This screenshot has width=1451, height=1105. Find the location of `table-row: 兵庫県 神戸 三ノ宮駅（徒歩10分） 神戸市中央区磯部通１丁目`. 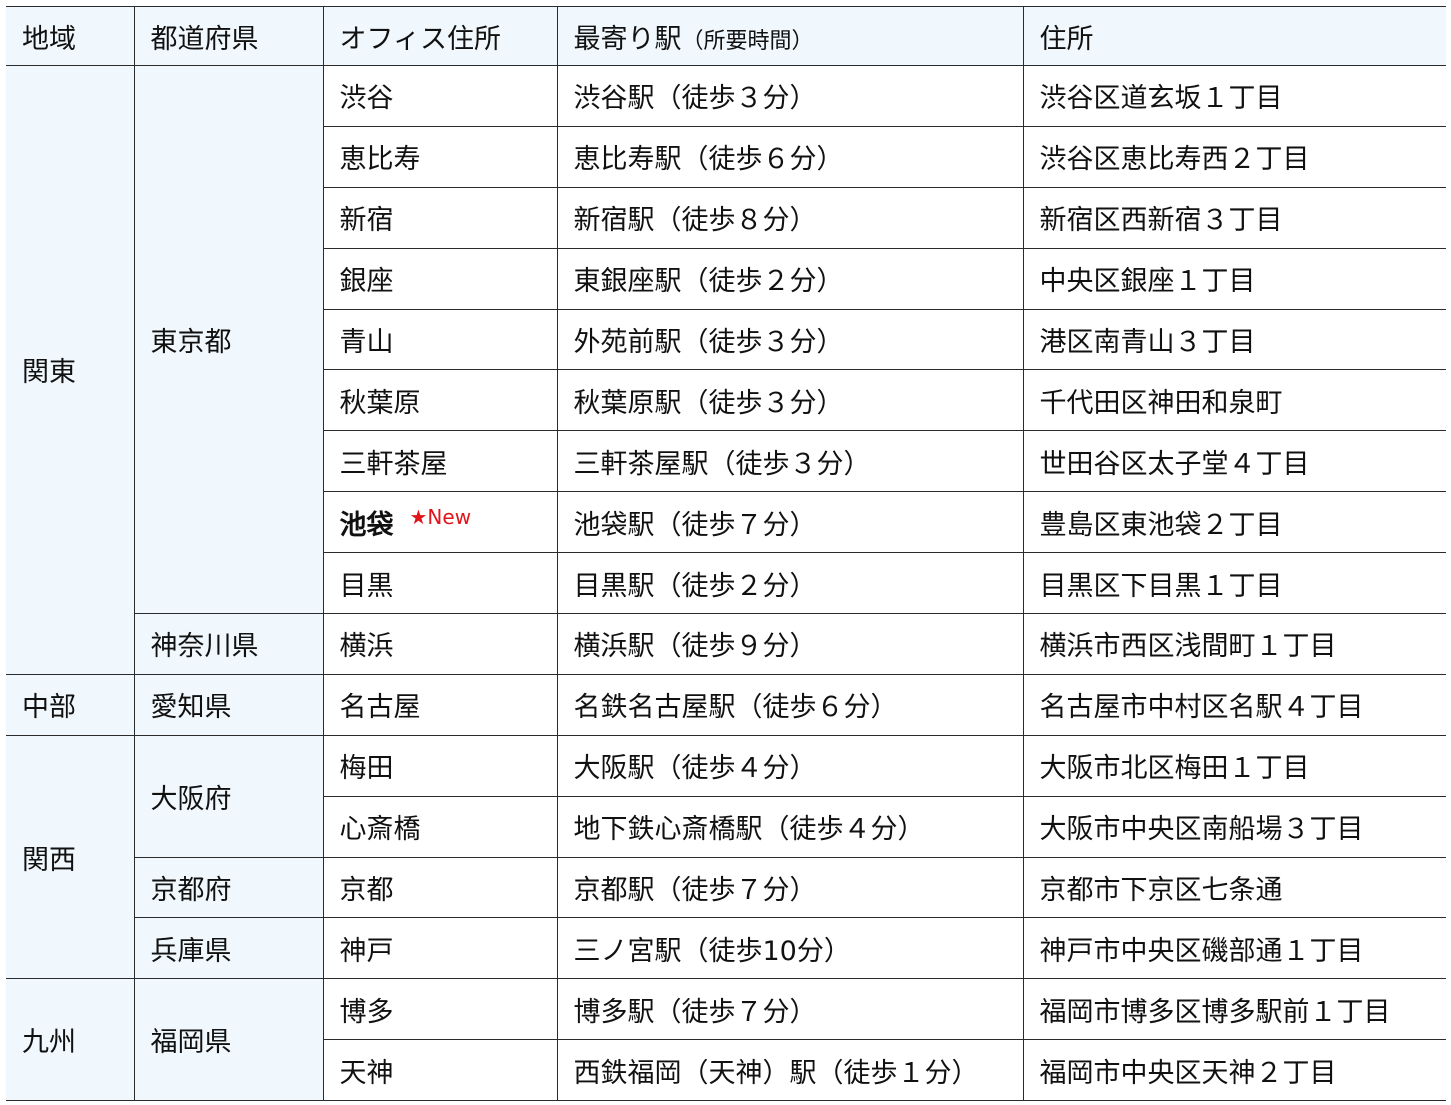

table-row: 兵庫県 神戸 三ノ宮駅（徒歩10分） 神戸市中央区磯部通１丁目 is located at coordinates (726, 948).